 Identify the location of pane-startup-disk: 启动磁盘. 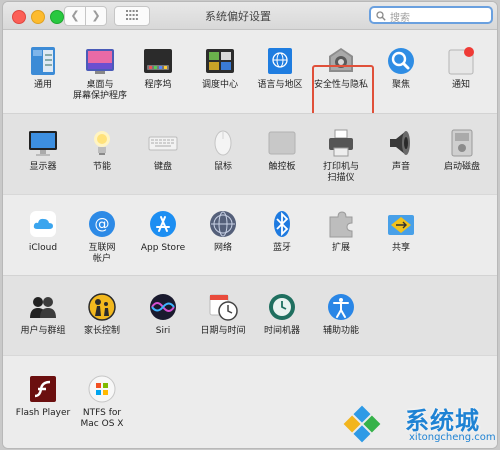
(462, 150).